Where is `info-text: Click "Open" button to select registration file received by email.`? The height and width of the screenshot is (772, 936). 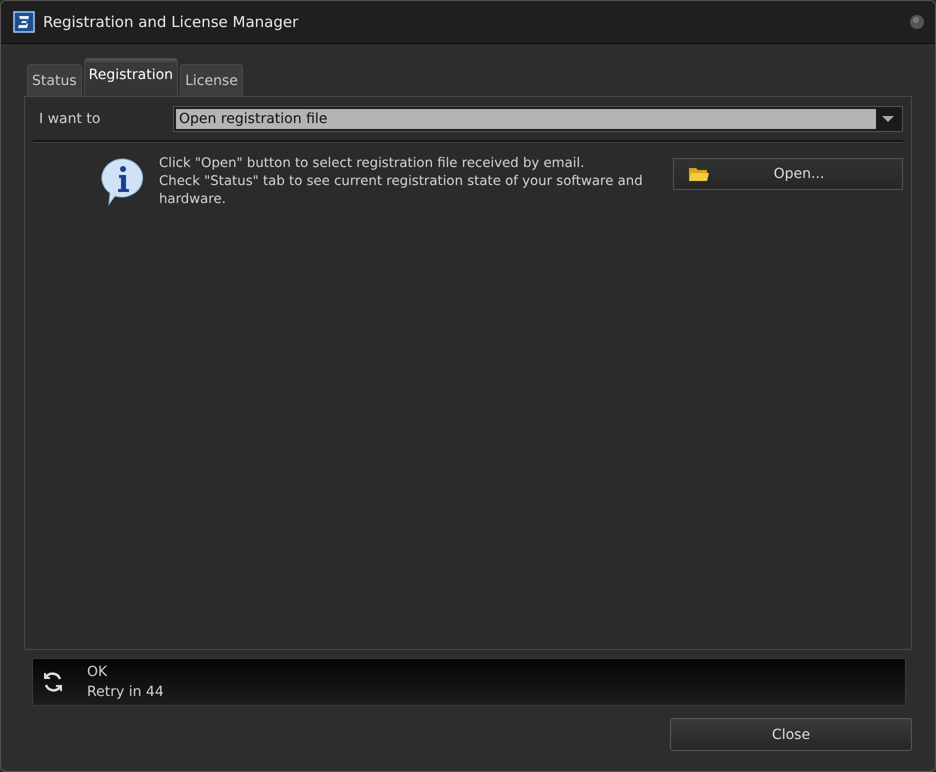 info-text: Click "Open" button to select registration file received by email. is located at coordinates (372, 164).